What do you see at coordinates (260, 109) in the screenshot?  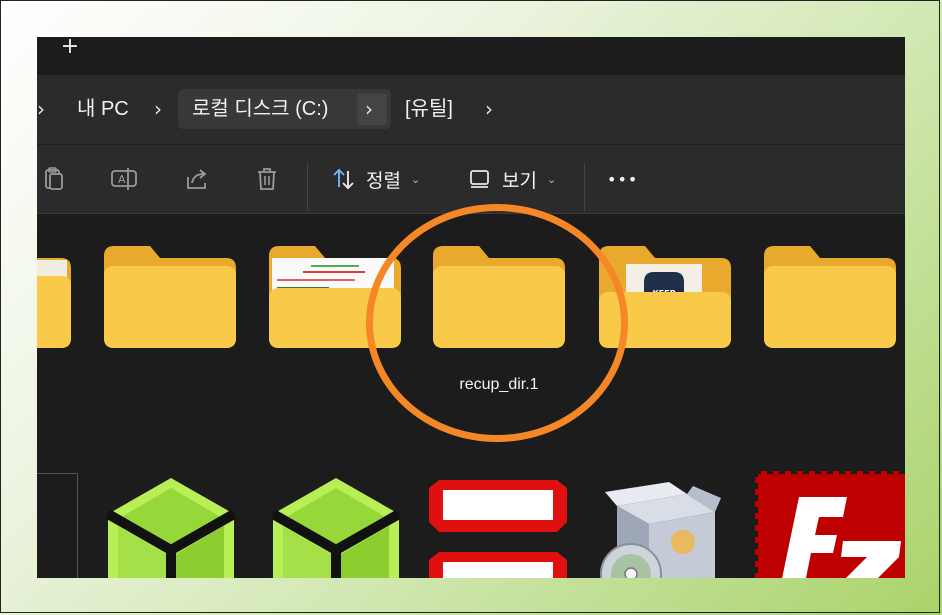 I see `breadcrumb-item-local-disk: 로컬 디스크 (C:)` at bounding box center [260, 109].